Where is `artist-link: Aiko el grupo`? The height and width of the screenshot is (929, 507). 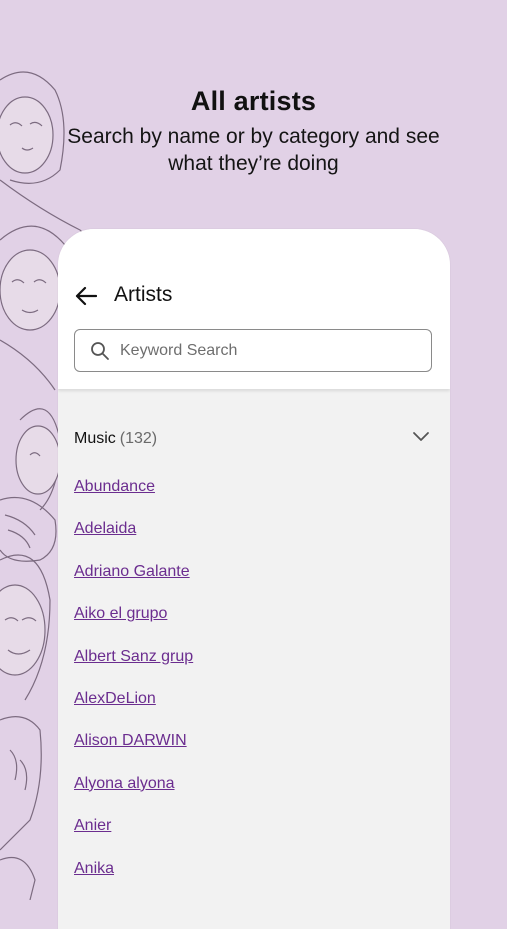 artist-link: Aiko el grupo is located at coordinates (120, 613).